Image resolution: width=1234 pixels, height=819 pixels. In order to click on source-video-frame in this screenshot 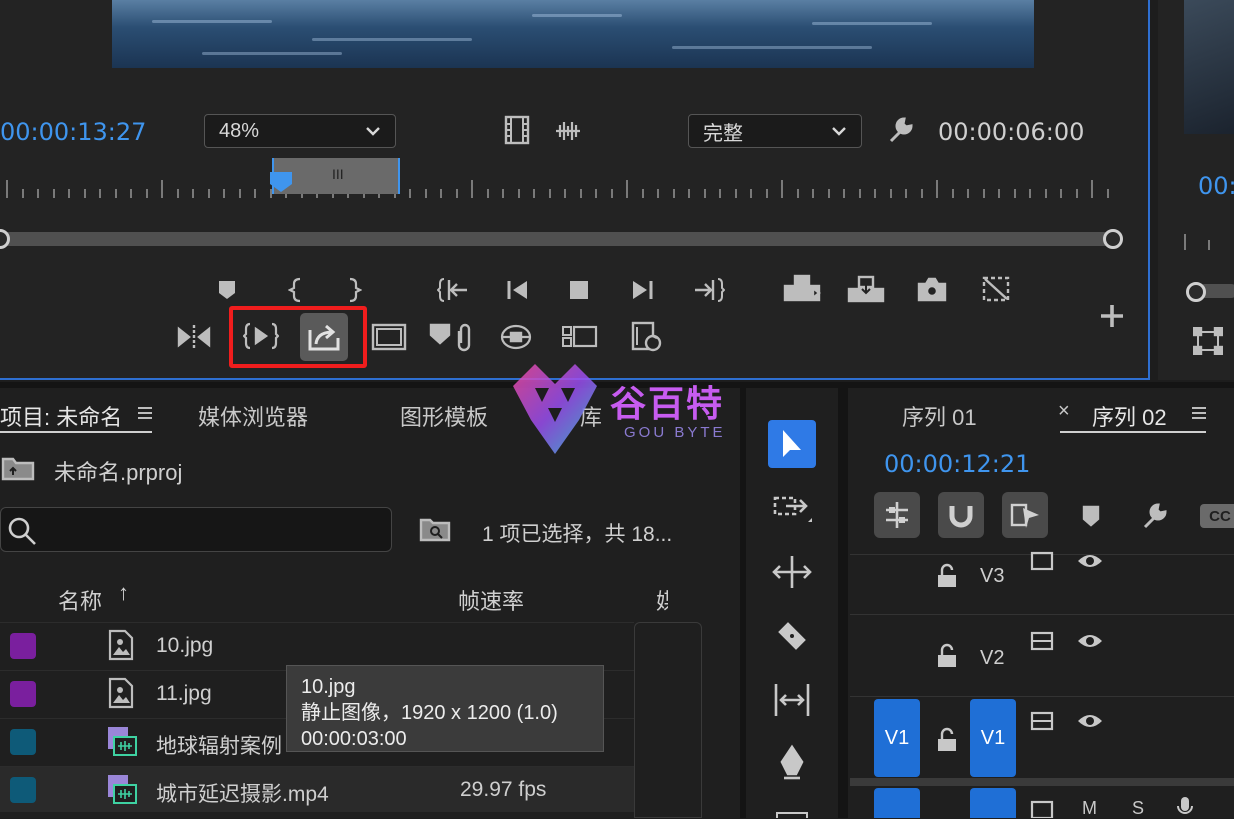, I will do `click(1209, 67)`.